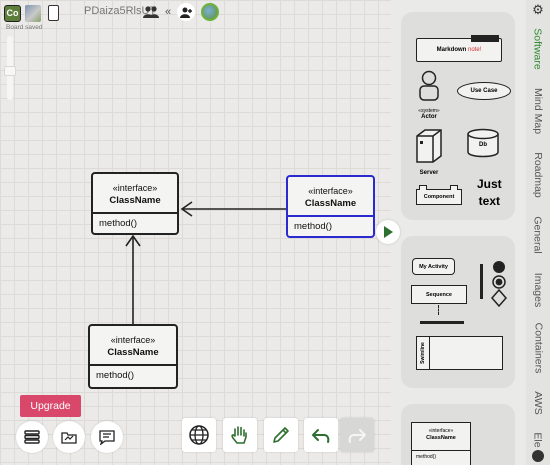 This screenshot has width=550, height=465. Describe the element at coordinates (485, 38) in the screenshot. I see `note-tape` at that location.